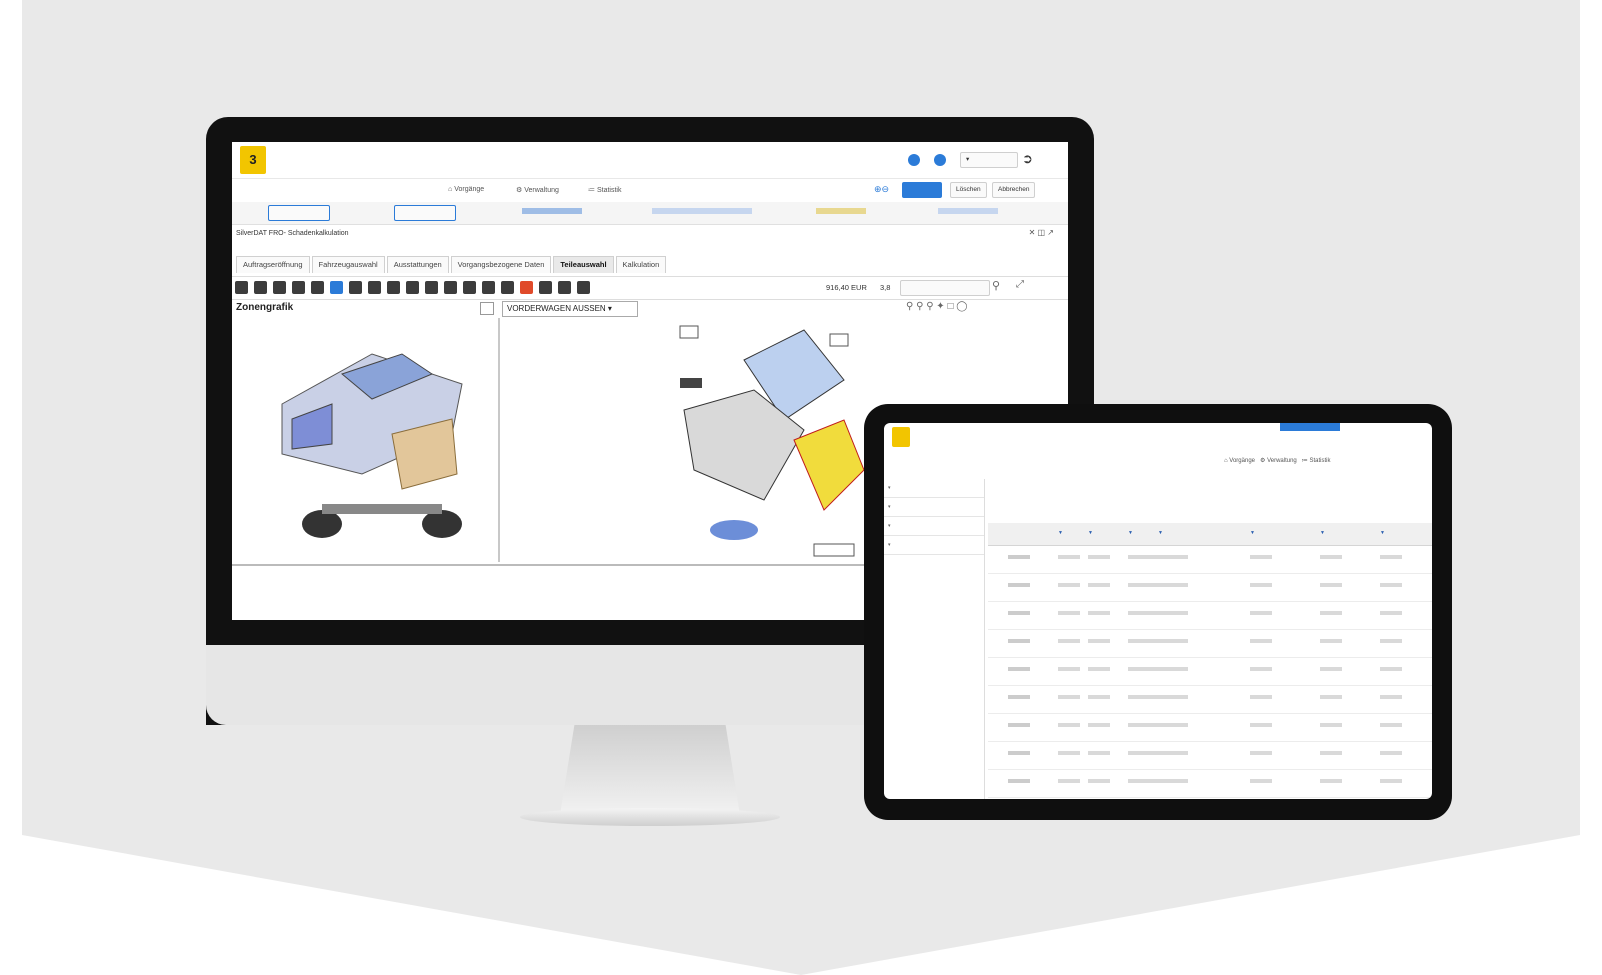  Describe the element at coordinates (934, 639) in the screenshot. I see `filter-sidebar: ▾ ▾ ▾ ▾` at that location.